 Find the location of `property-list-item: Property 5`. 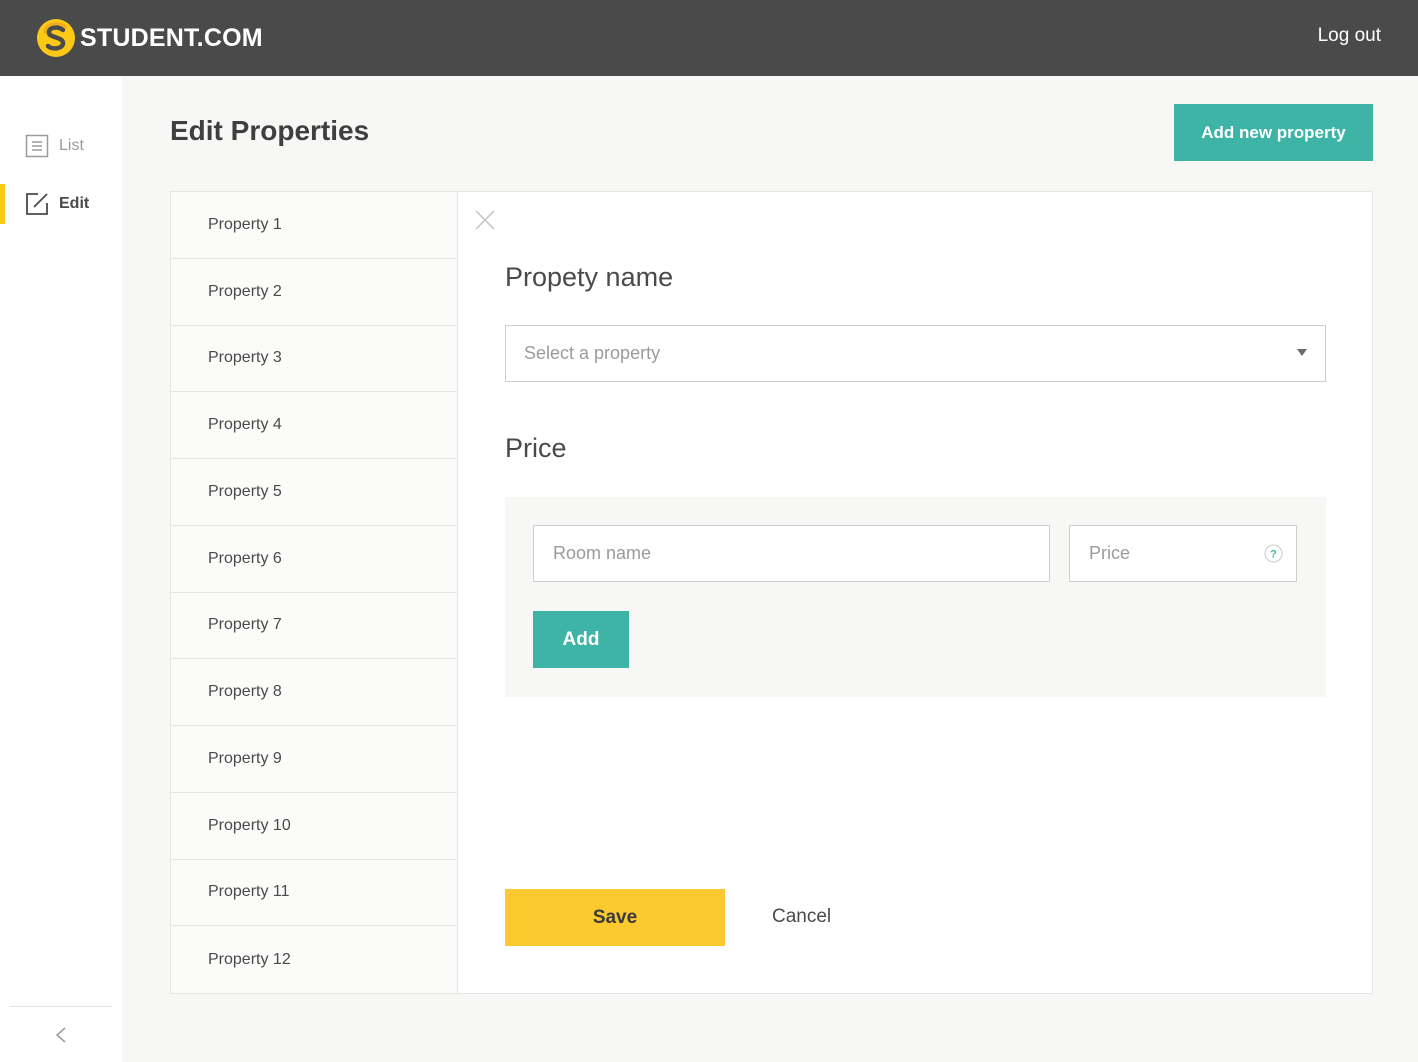

property-list-item: Property 5 is located at coordinates (314, 492).